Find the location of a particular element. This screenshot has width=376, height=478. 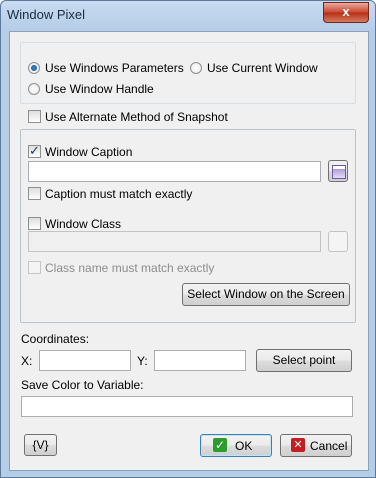

pick-window-caption-button is located at coordinates (338, 171).